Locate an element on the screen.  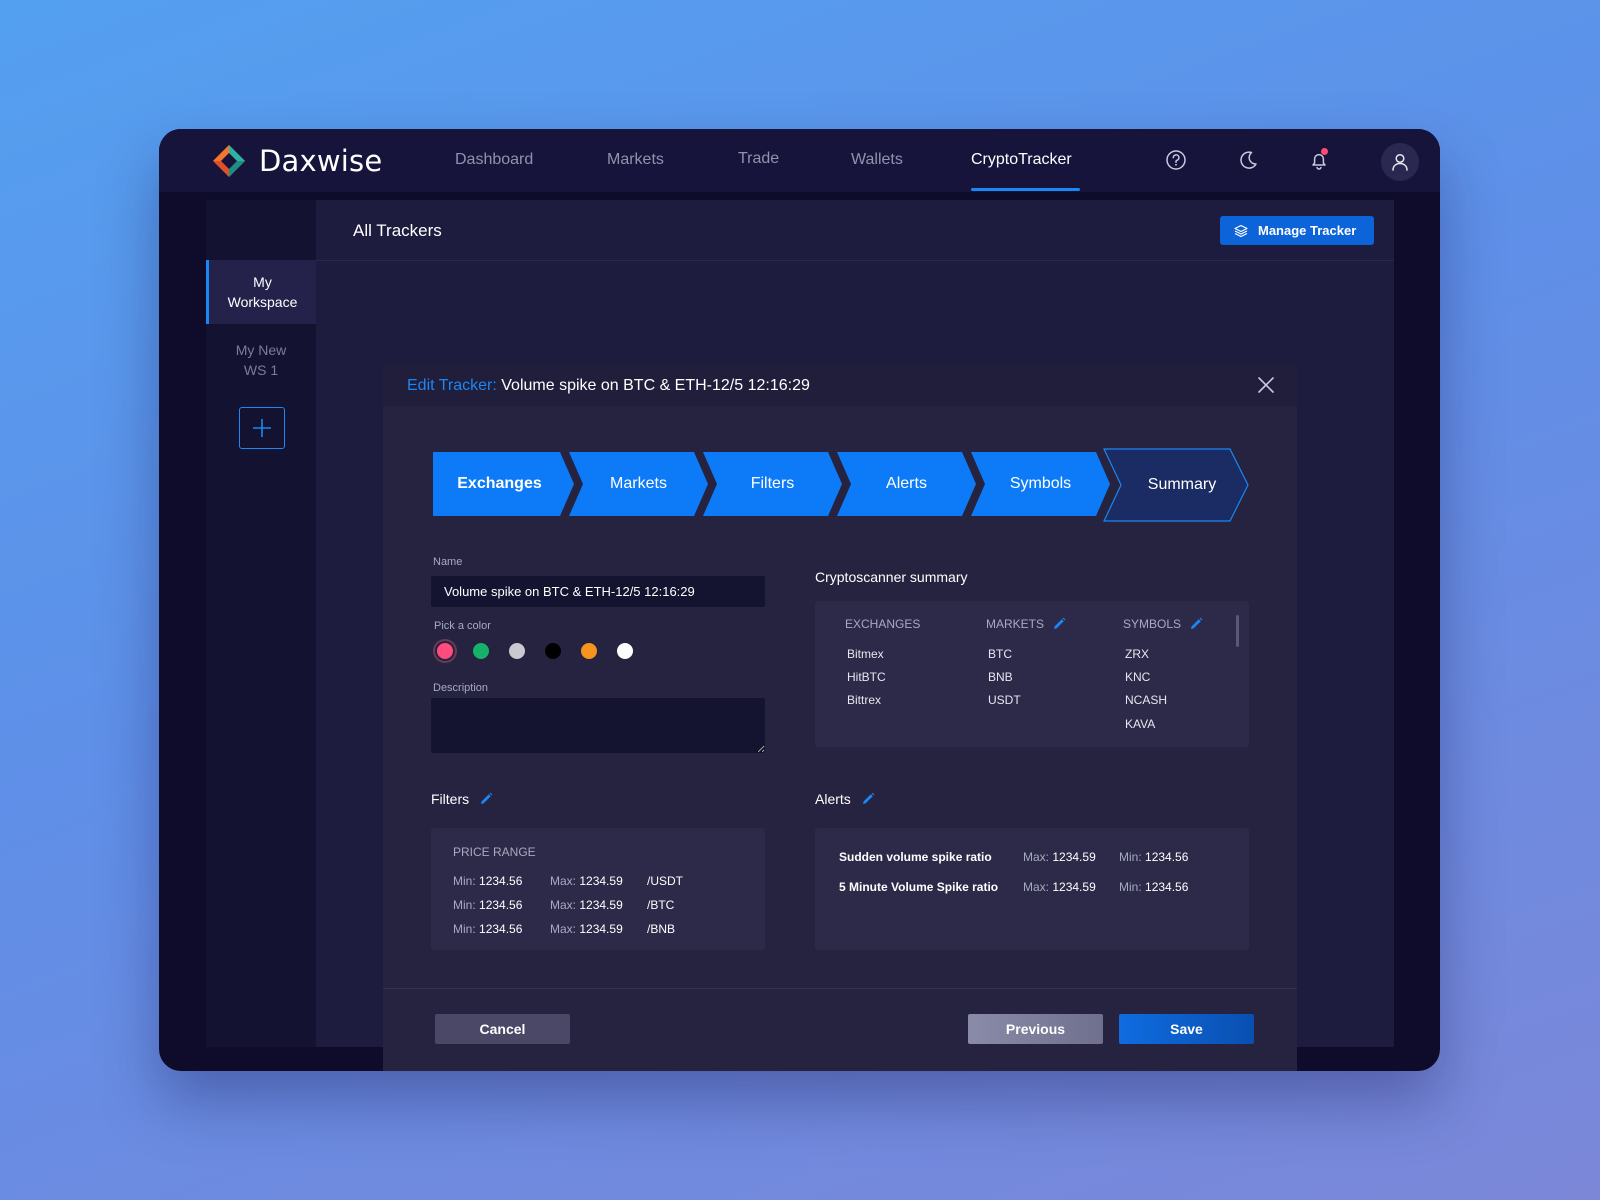
step-filters-label: Filters is located at coordinates (772, 483).